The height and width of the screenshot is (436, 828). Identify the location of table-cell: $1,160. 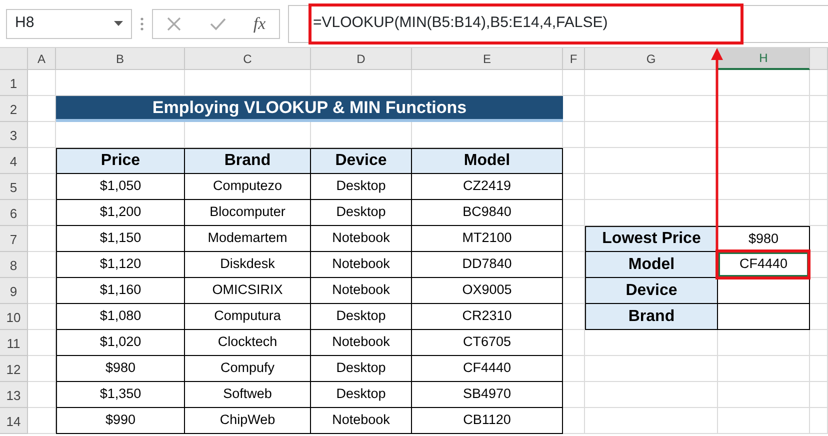
(120, 291).